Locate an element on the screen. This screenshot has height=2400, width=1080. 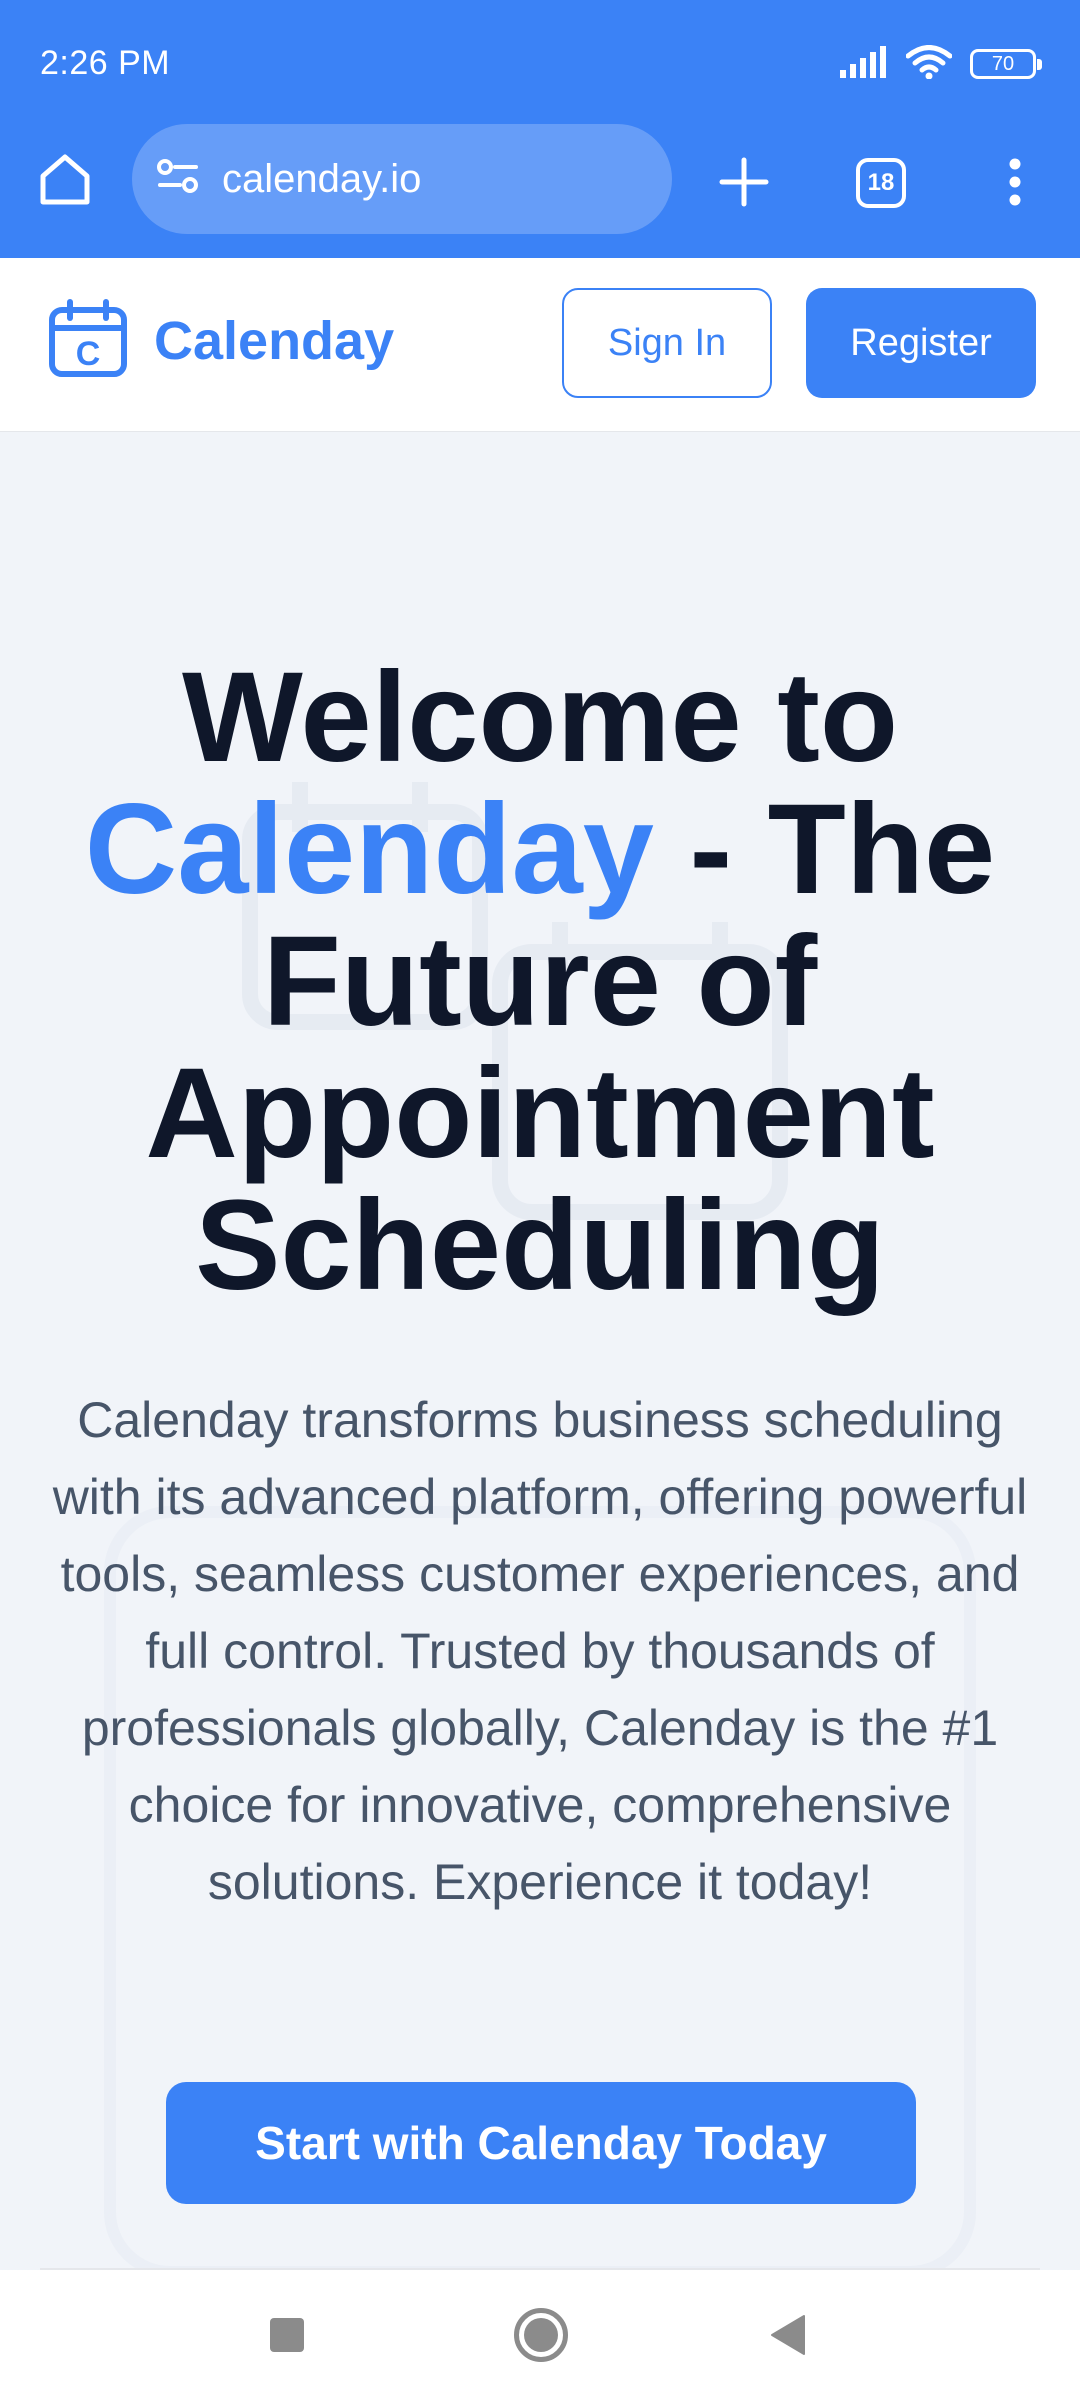
site-settings-icon is located at coordinates (178, 179).